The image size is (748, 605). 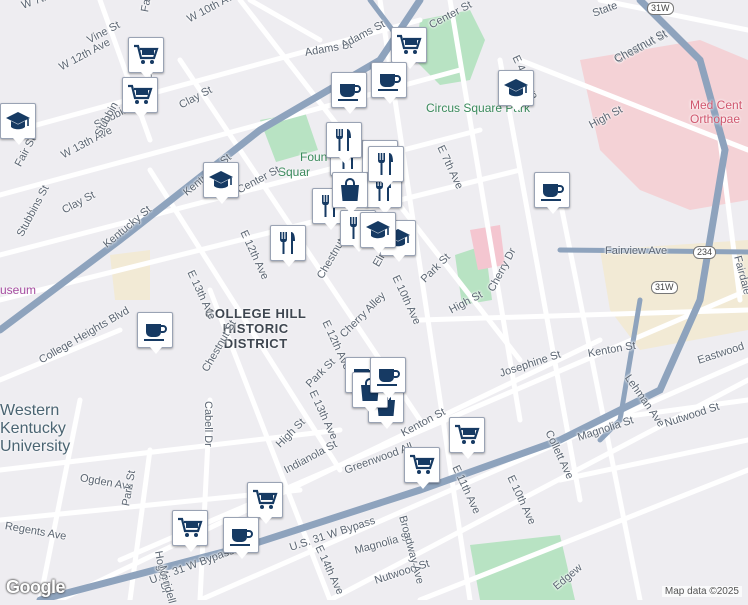 What do you see at coordinates (18, 290) in the screenshot?
I see `museum-label: useum` at bounding box center [18, 290].